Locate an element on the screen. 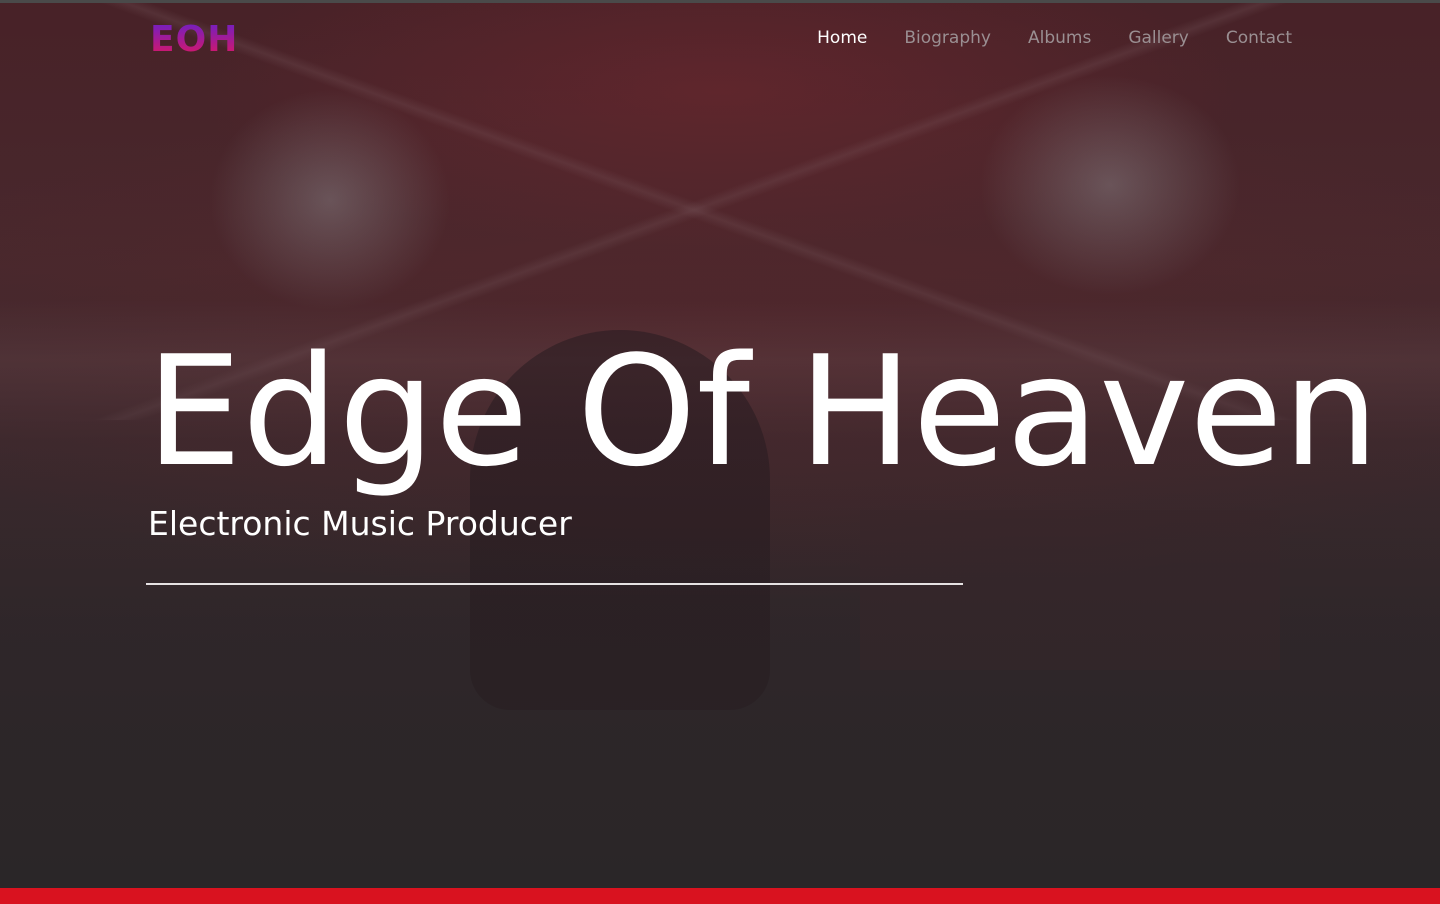 The width and height of the screenshot is (1440, 904). nav-item-contact: Contact is located at coordinates (1259, 38).